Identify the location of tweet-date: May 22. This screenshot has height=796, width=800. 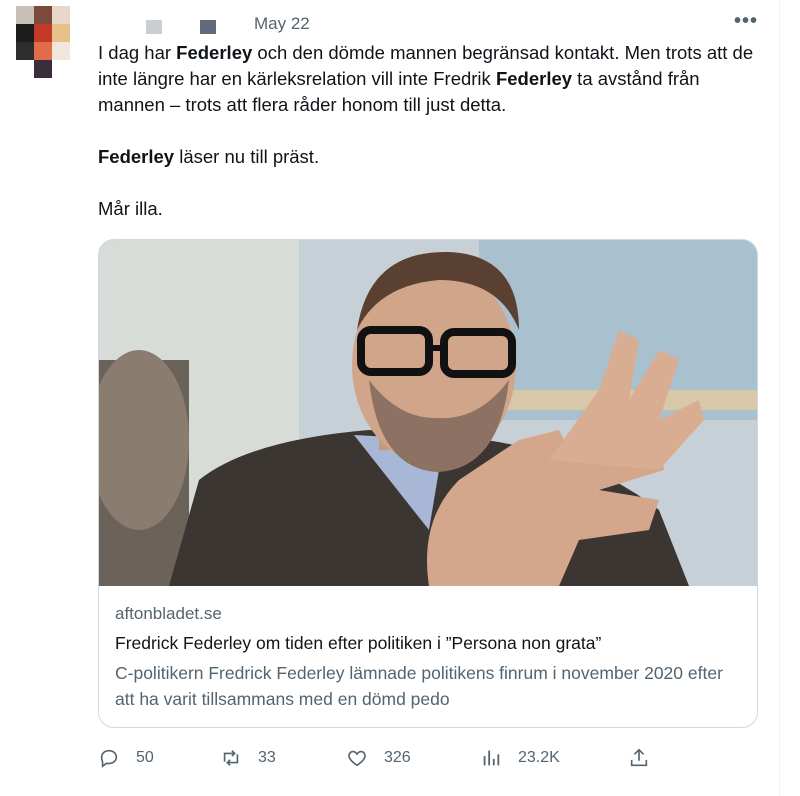
(282, 24).